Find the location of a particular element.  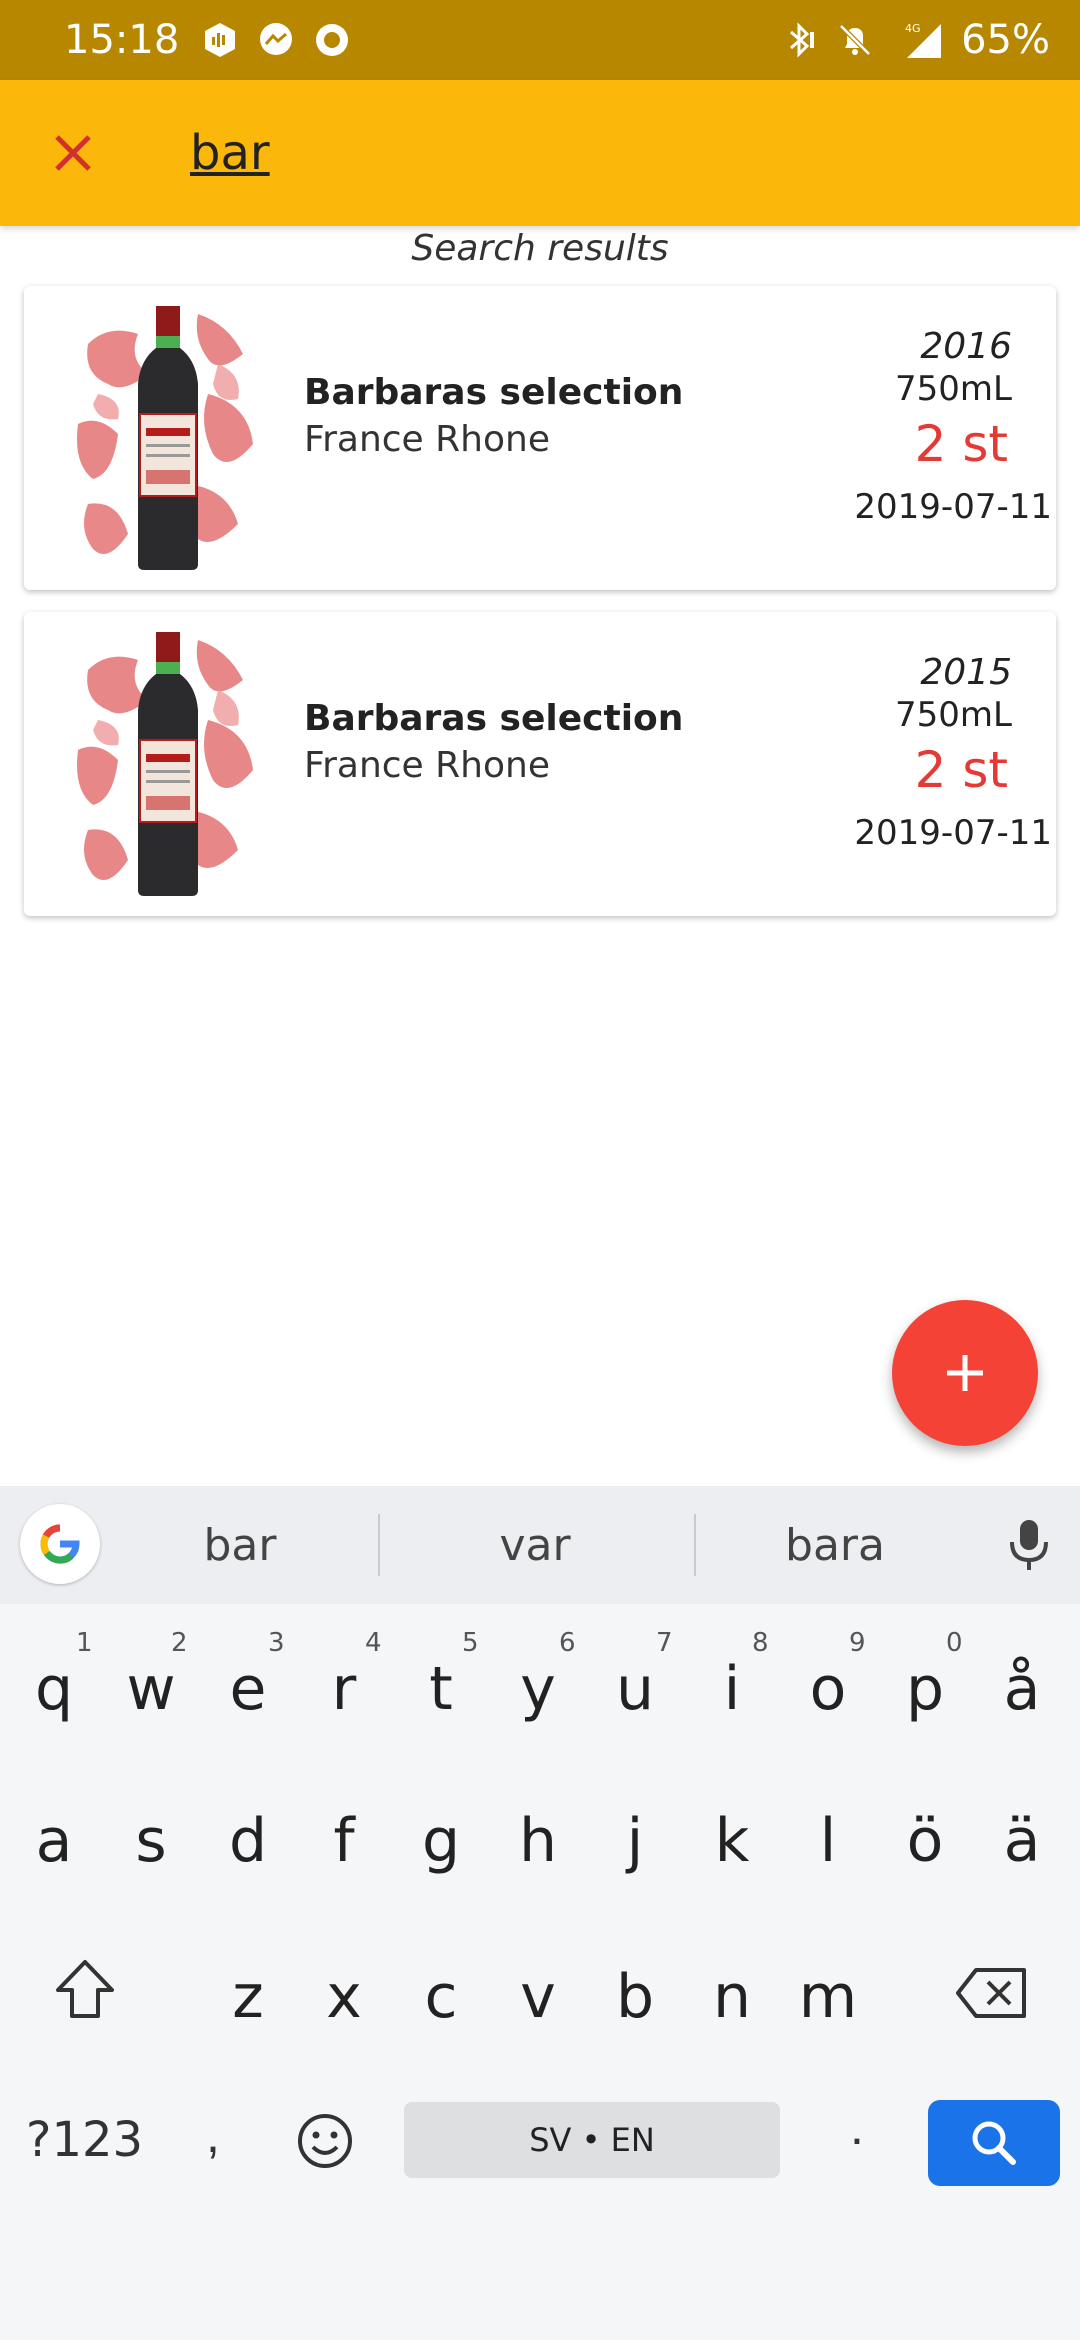

key-t: t is located at coordinates (441, 1689).